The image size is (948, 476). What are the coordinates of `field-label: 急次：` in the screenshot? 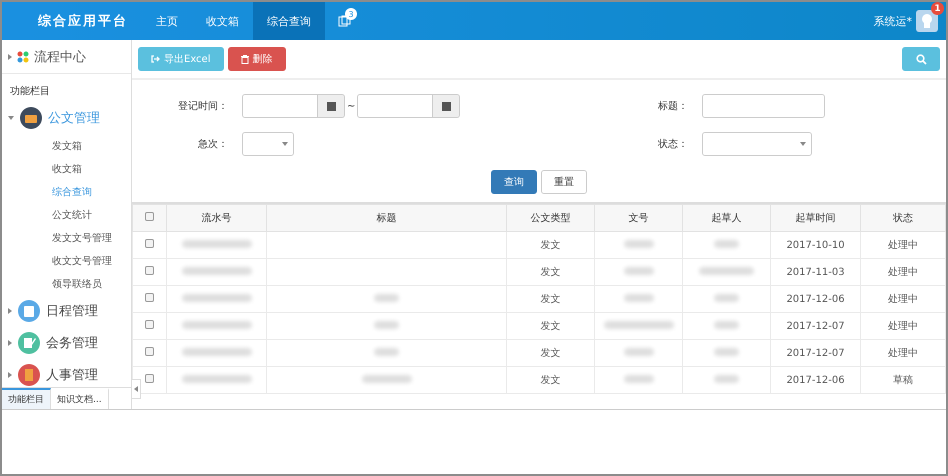 It's located at (213, 144).